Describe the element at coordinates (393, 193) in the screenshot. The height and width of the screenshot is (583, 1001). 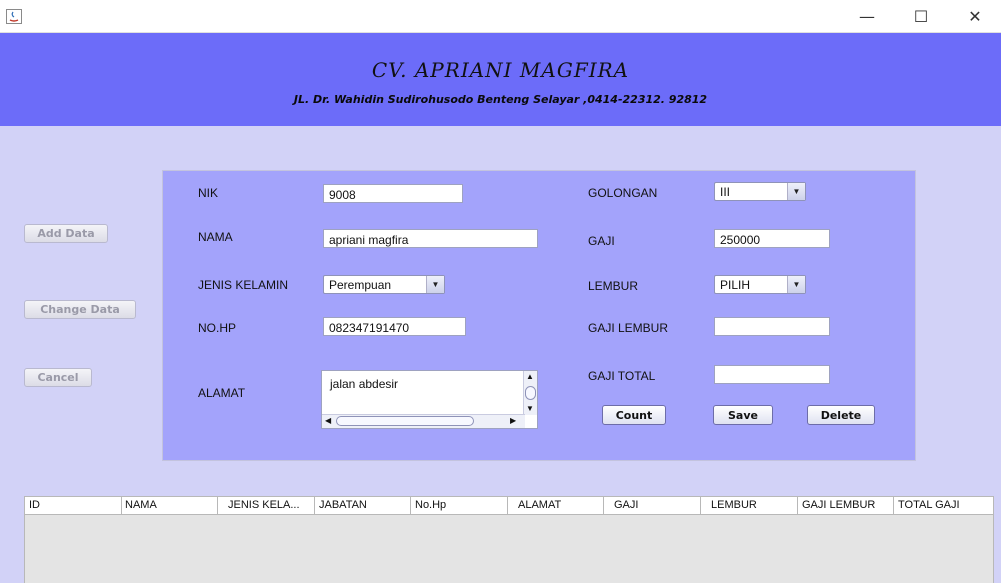
I see `nik-input: 9008` at that location.